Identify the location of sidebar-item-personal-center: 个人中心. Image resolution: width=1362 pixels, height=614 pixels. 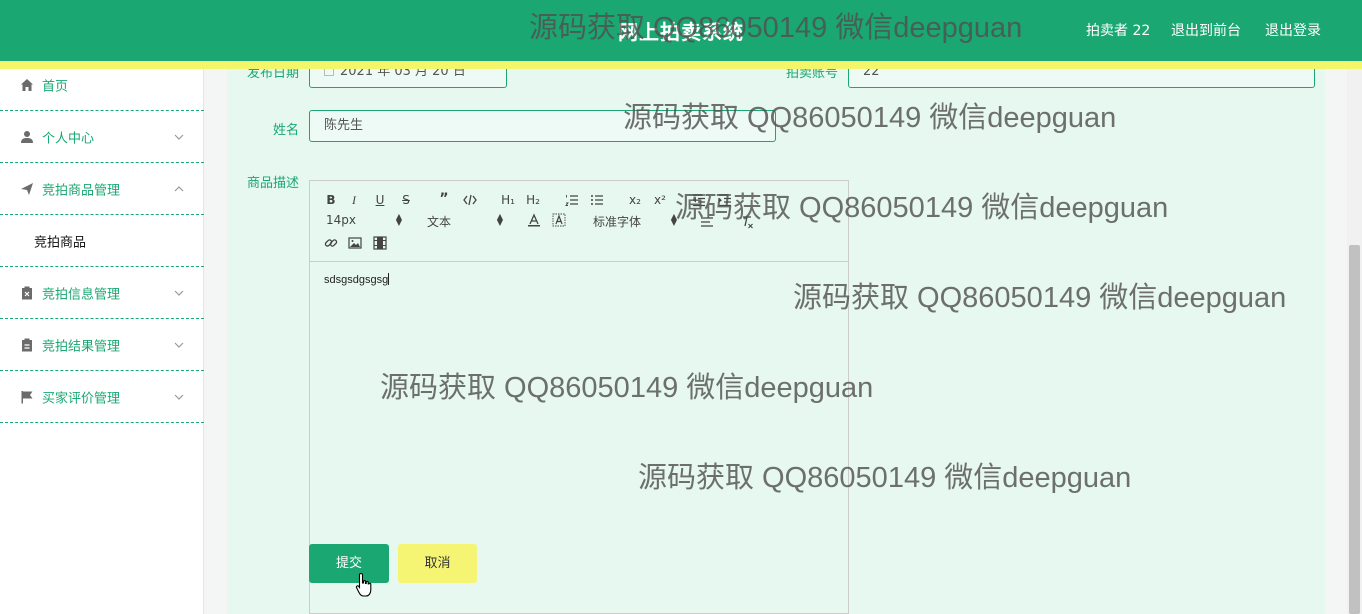
(102, 137).